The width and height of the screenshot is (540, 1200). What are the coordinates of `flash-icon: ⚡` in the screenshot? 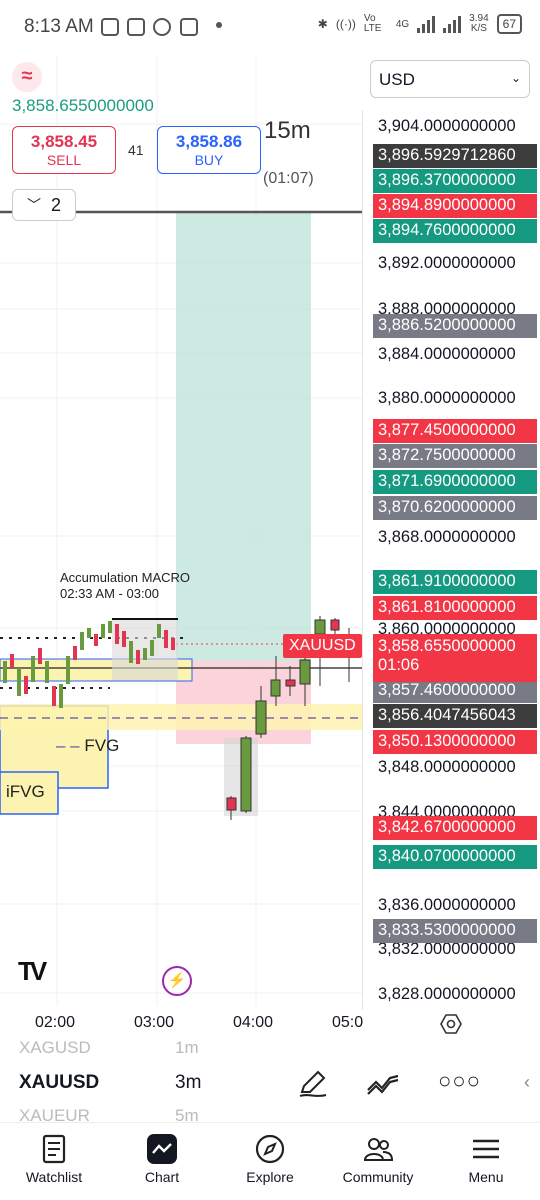 It's located at (177, 981).